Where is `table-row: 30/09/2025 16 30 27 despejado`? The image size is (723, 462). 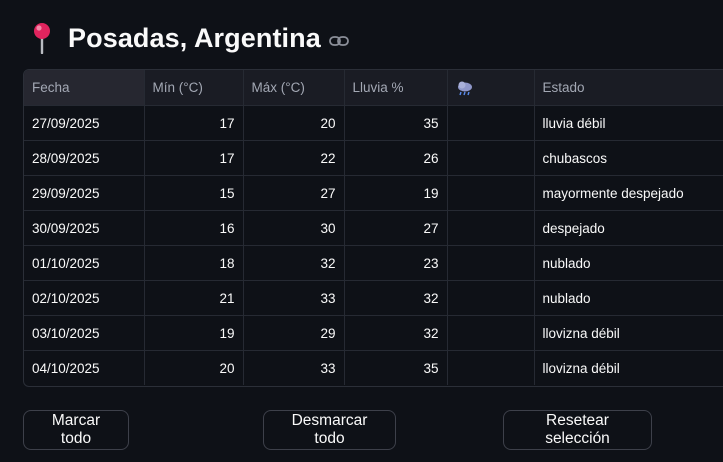 table-row: 30/09/2025 16 30 27 despejado is located at coordinates (373, 228).